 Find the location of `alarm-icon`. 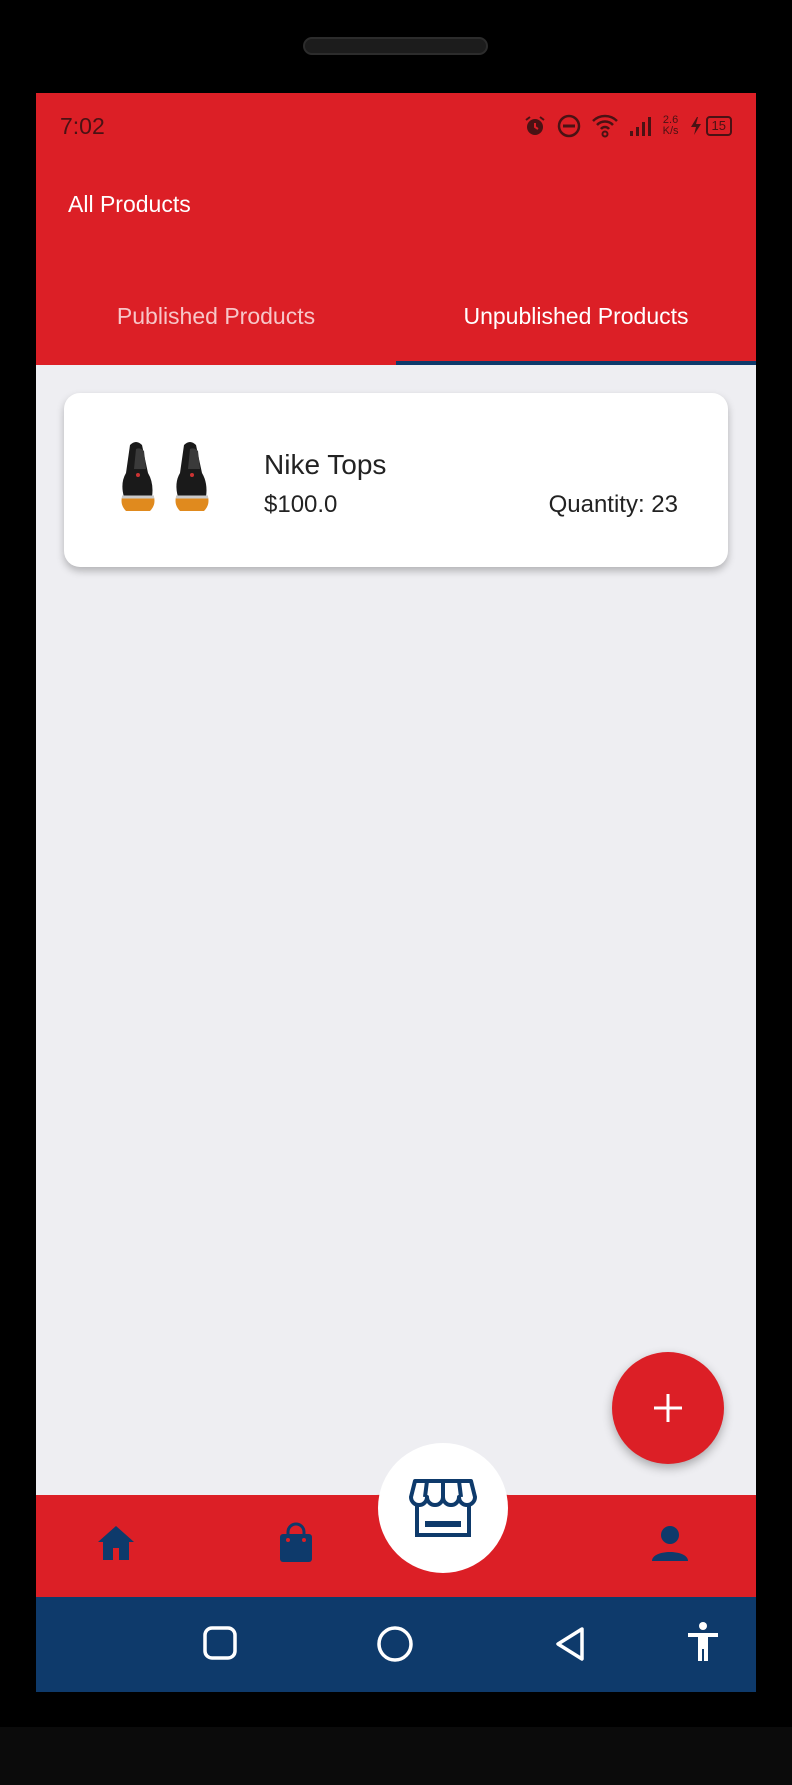

alarm-icon is located at coordinates (535, 126).